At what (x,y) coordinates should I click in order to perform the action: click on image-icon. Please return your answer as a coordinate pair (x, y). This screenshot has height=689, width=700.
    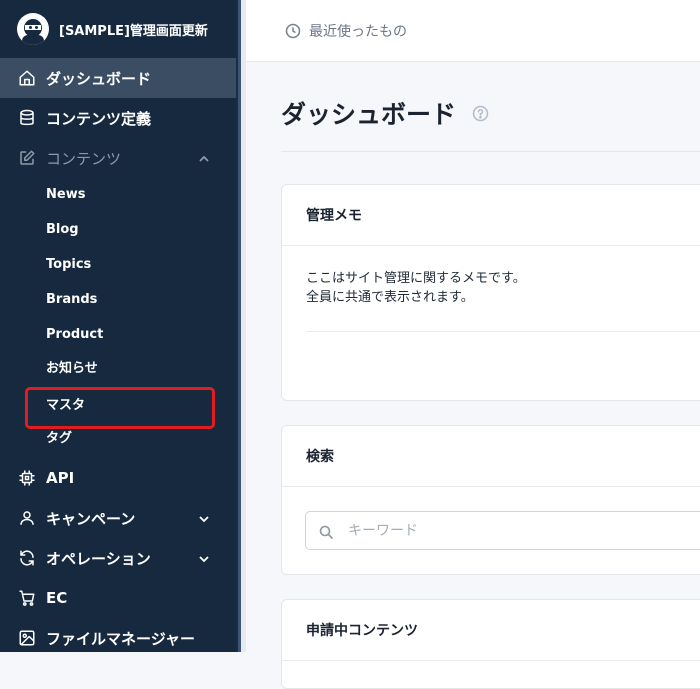
    Looking at the image, I should click on (27, 638).